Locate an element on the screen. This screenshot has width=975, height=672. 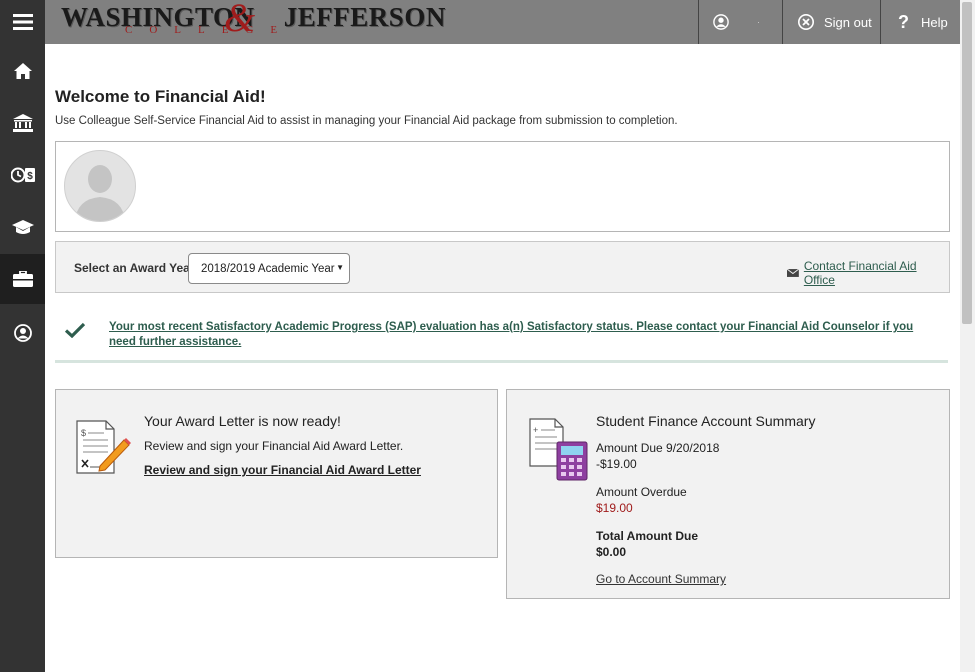
hamburger-menu-button is located at coordinates (22, 22).